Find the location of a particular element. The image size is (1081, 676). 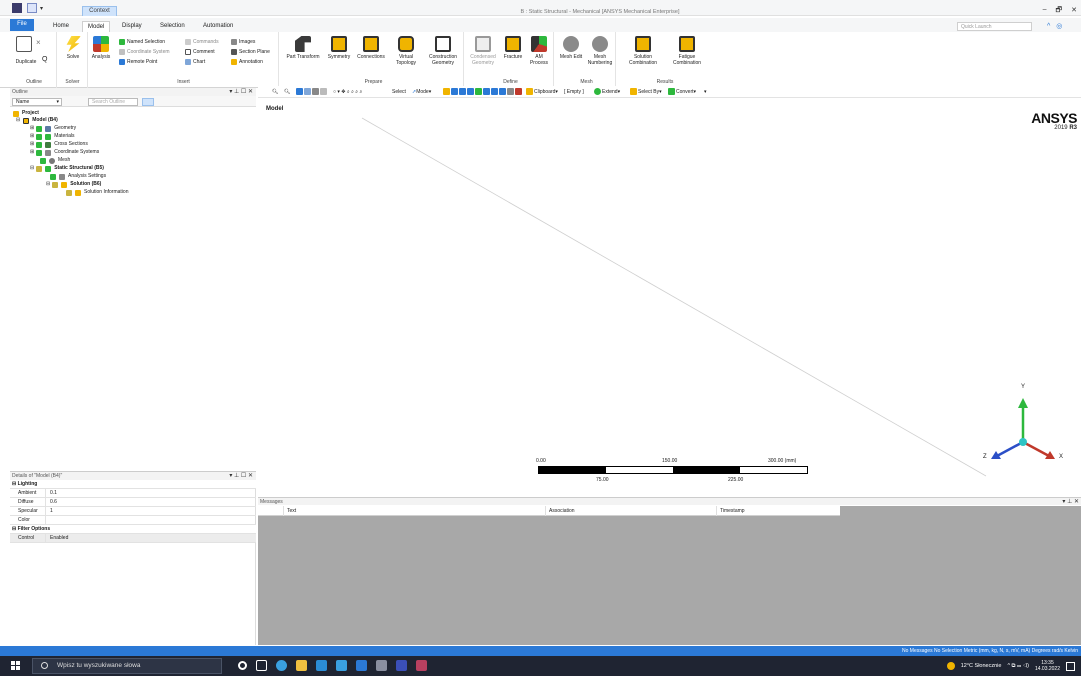

outline-filter-select: Name ▾ is located at coordinates (37, 102).